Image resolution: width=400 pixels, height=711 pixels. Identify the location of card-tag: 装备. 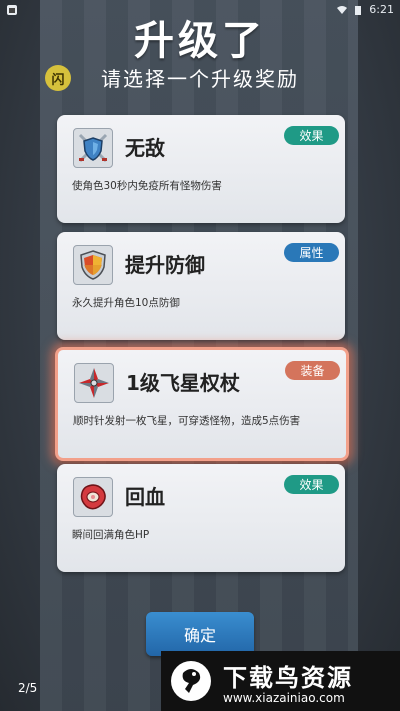
(312, 370).